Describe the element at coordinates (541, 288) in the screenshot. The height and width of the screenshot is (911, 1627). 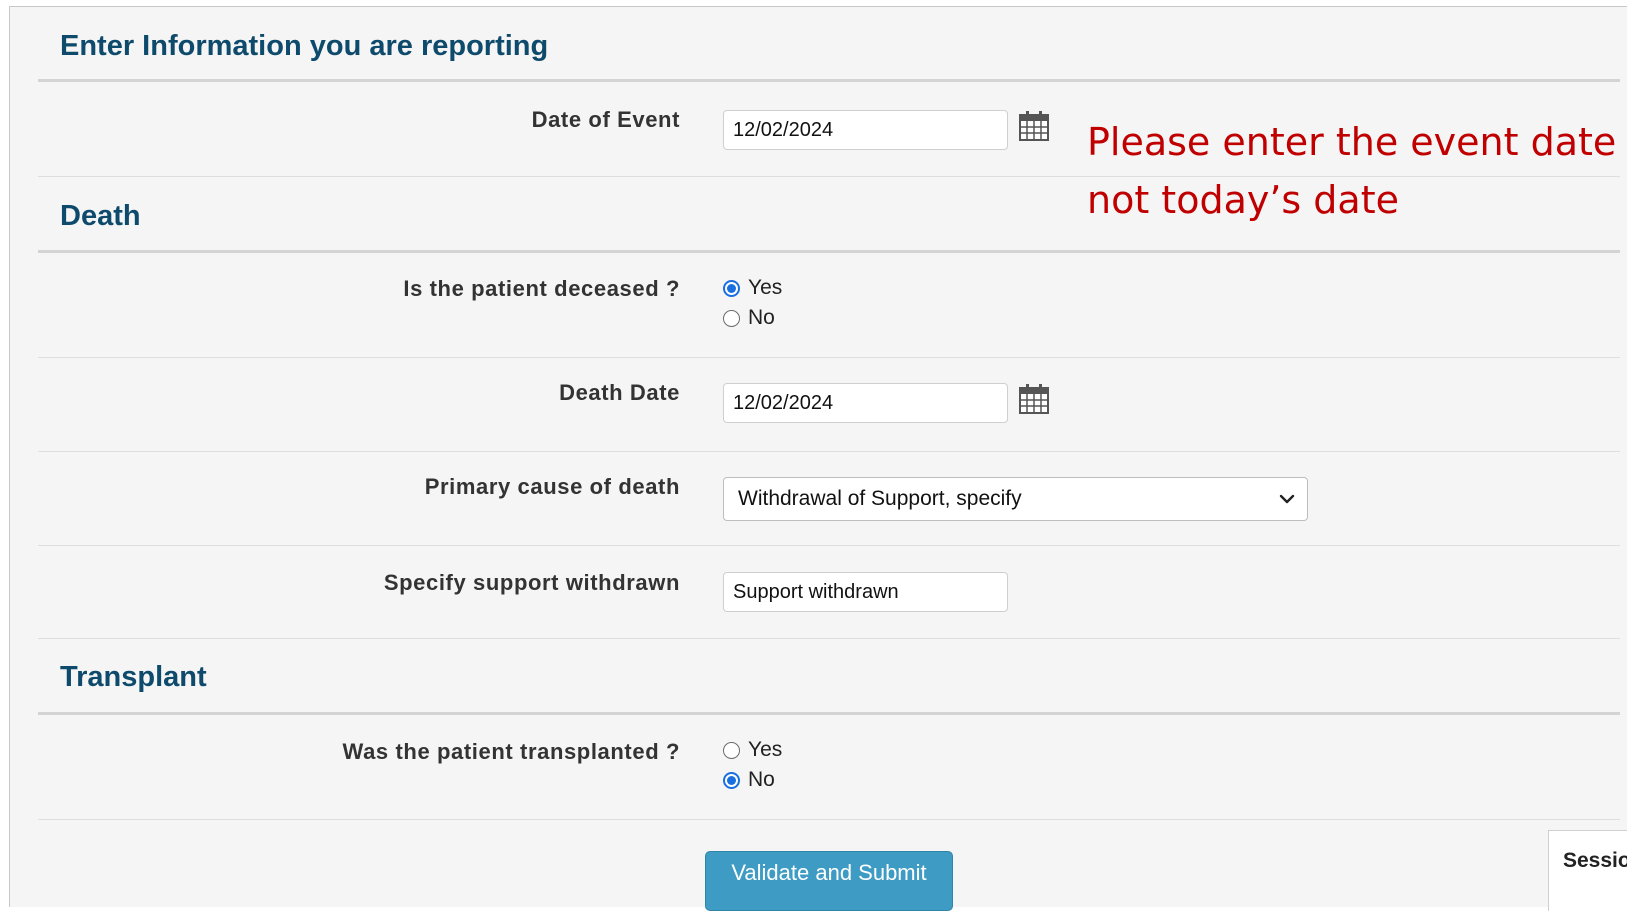
I see `deceased-label: Is the patient deceased ?` at that location.